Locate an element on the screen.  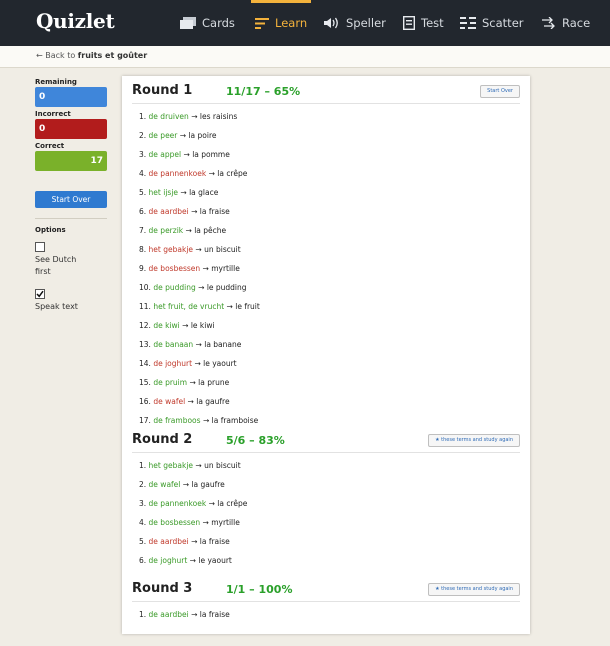
dutch-term: de perzik is located at coordinates (166, 230).